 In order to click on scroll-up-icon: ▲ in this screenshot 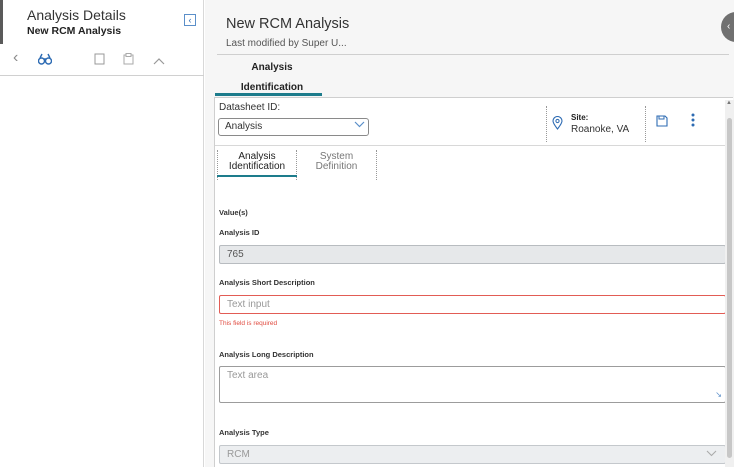, I will do `click(729, 103)`.